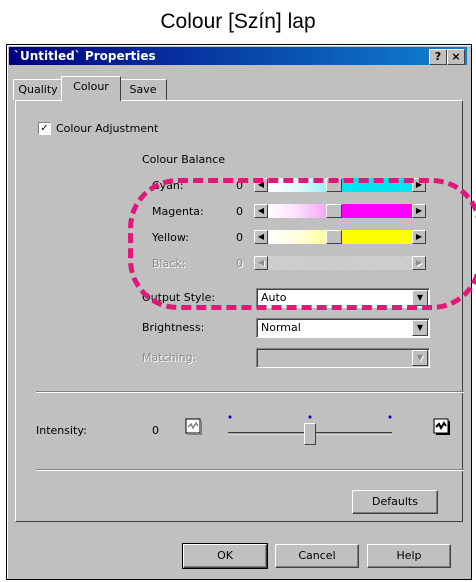  What do you see at coordinates (456, 57) in the screenshot?
I see `close-button: ×` at bounding box center [456, 57].